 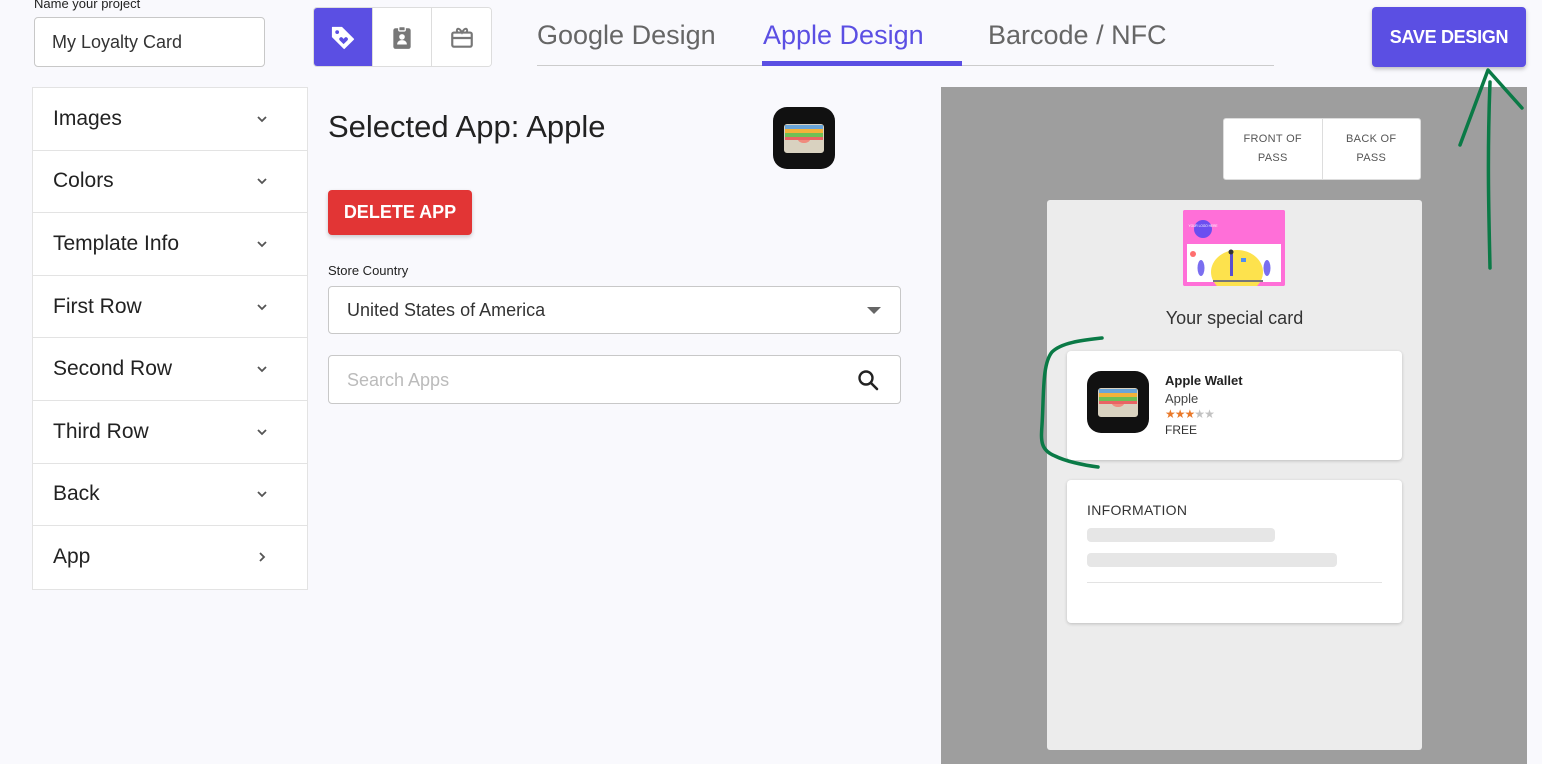 I want to click on pass-side-toggle: FRONT OF PASS BACK OF PASS, so click(x=1322, y=149).